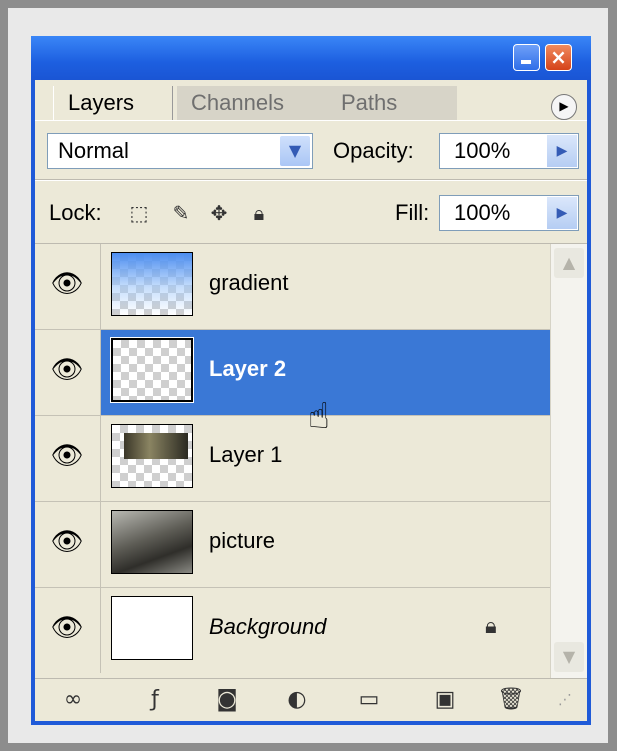  What do you see at coordinates (259, 213) in the screenshot?
I see `lock-all-icon: 🔒︎` at bounding box center [259, 213].